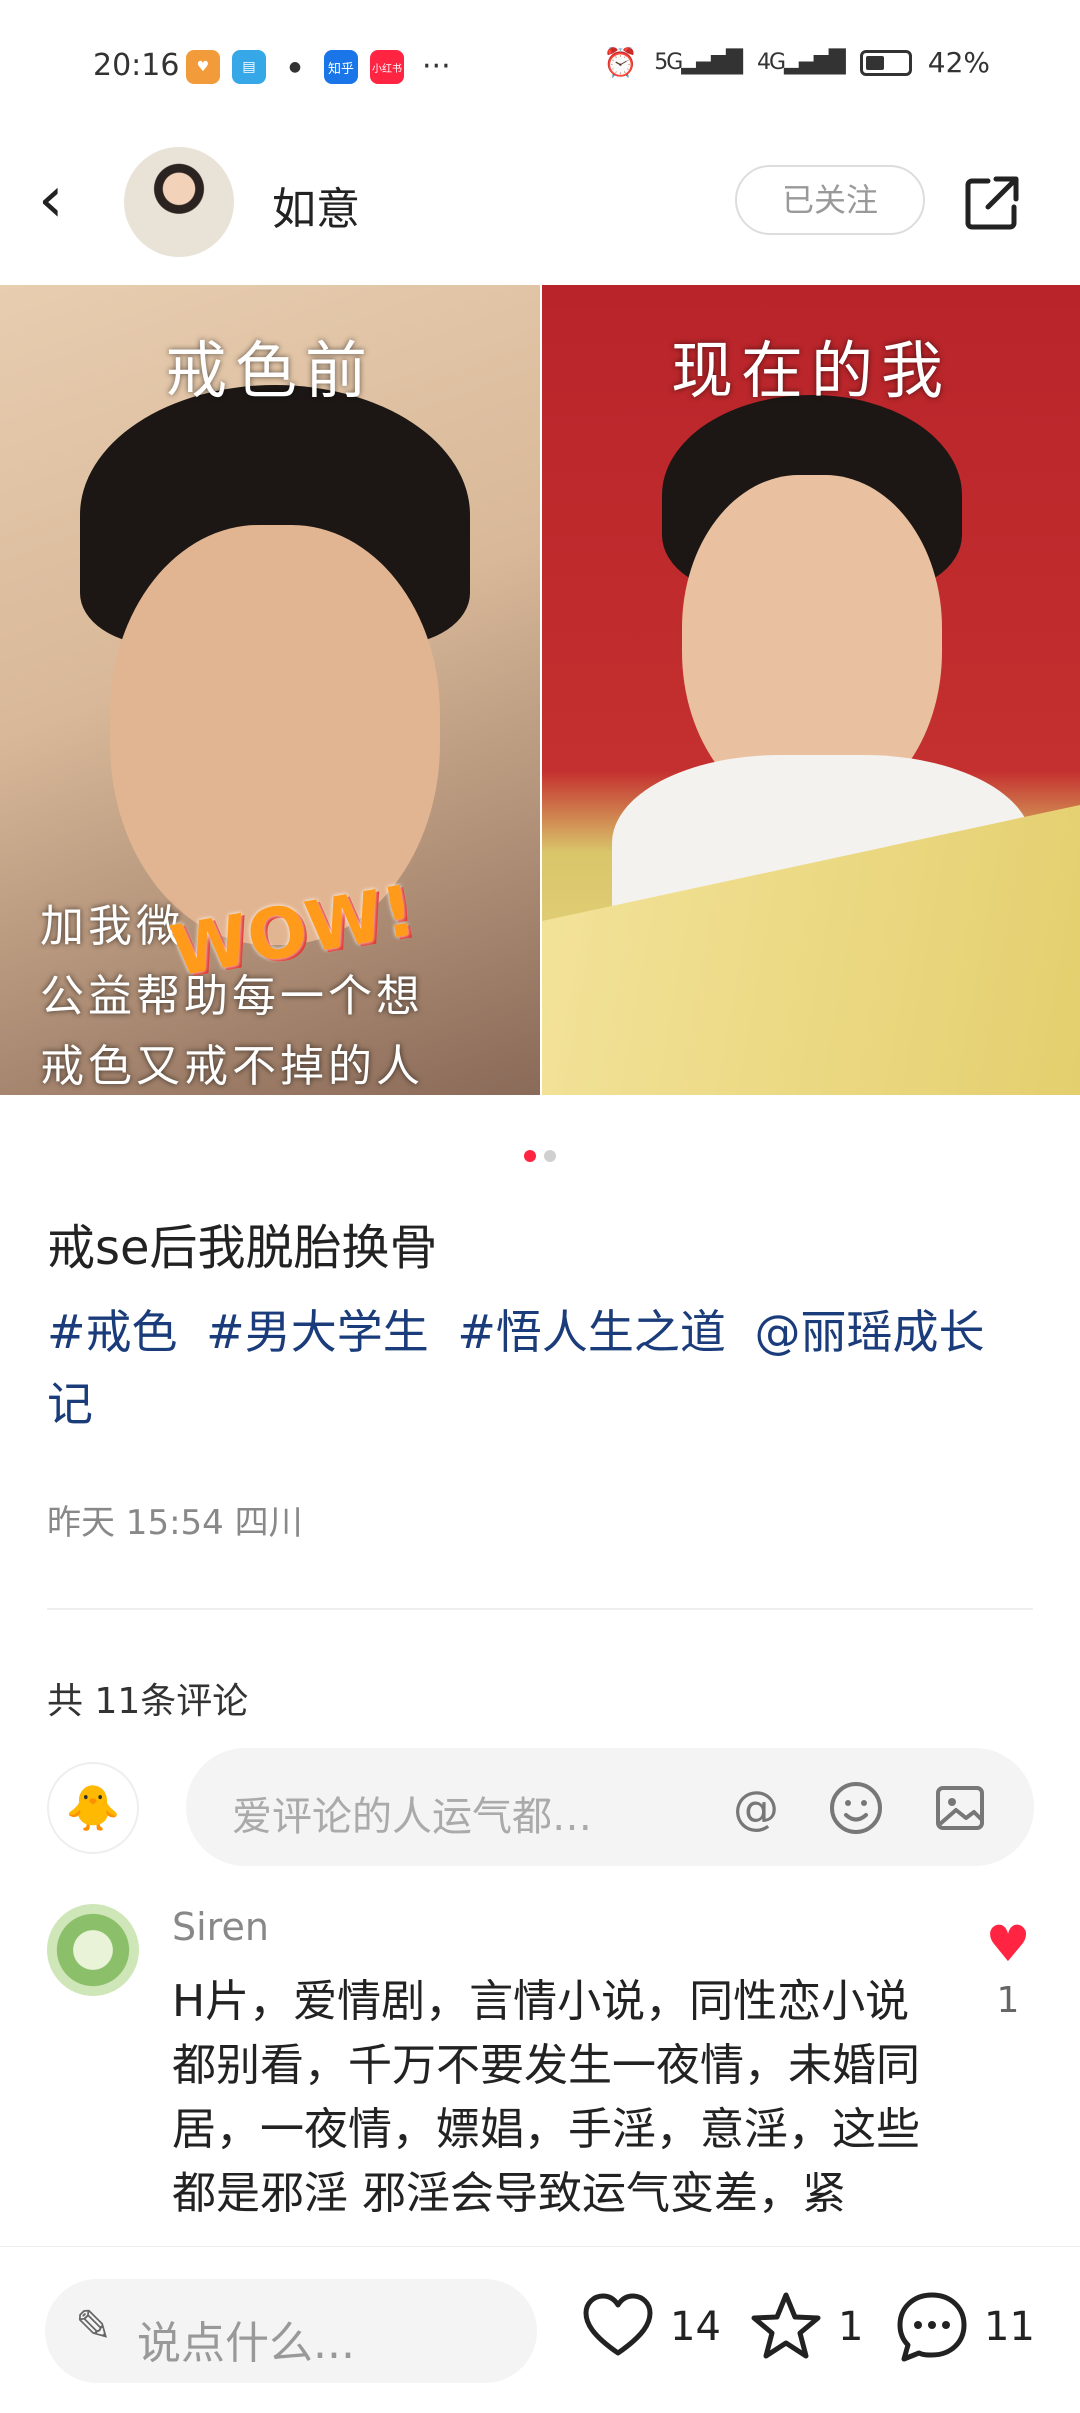 The width and height of the screenshot is (1080, 2413). I want to click on signal-5g-icon: 5G▂▄▆█, so click(698, 62).